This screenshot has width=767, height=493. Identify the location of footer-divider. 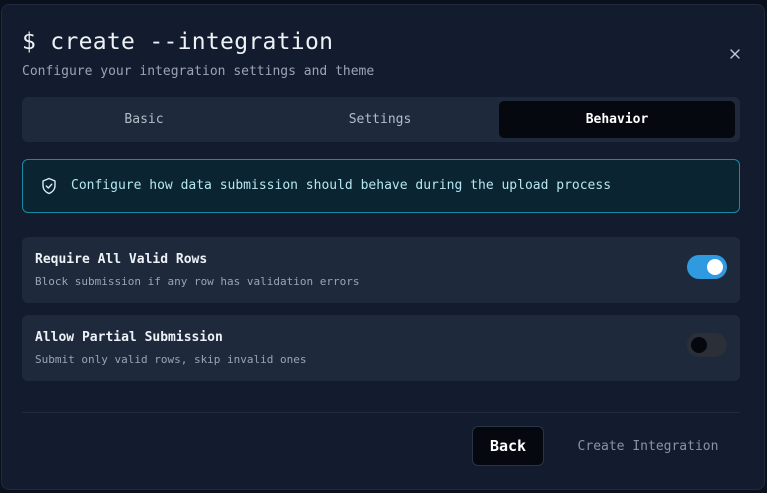
(381, 412).